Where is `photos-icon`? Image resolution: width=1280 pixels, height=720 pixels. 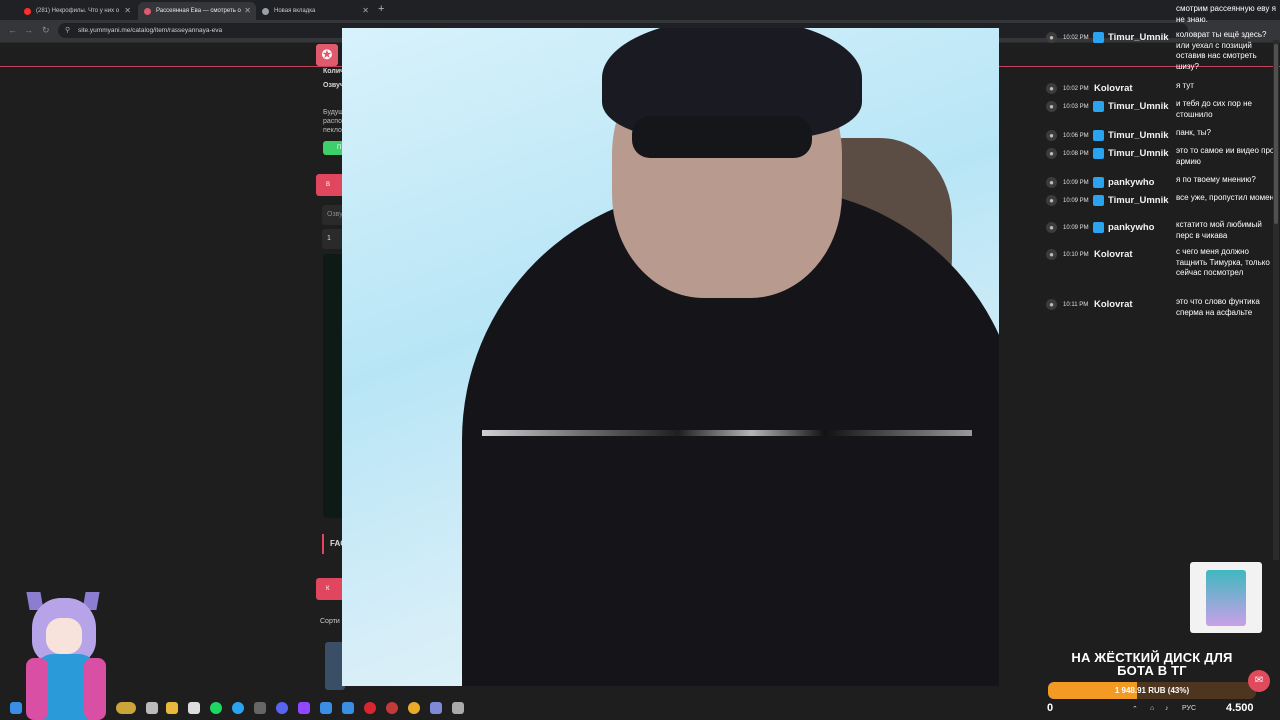 photos-icon is located at coordinates (348, 708).